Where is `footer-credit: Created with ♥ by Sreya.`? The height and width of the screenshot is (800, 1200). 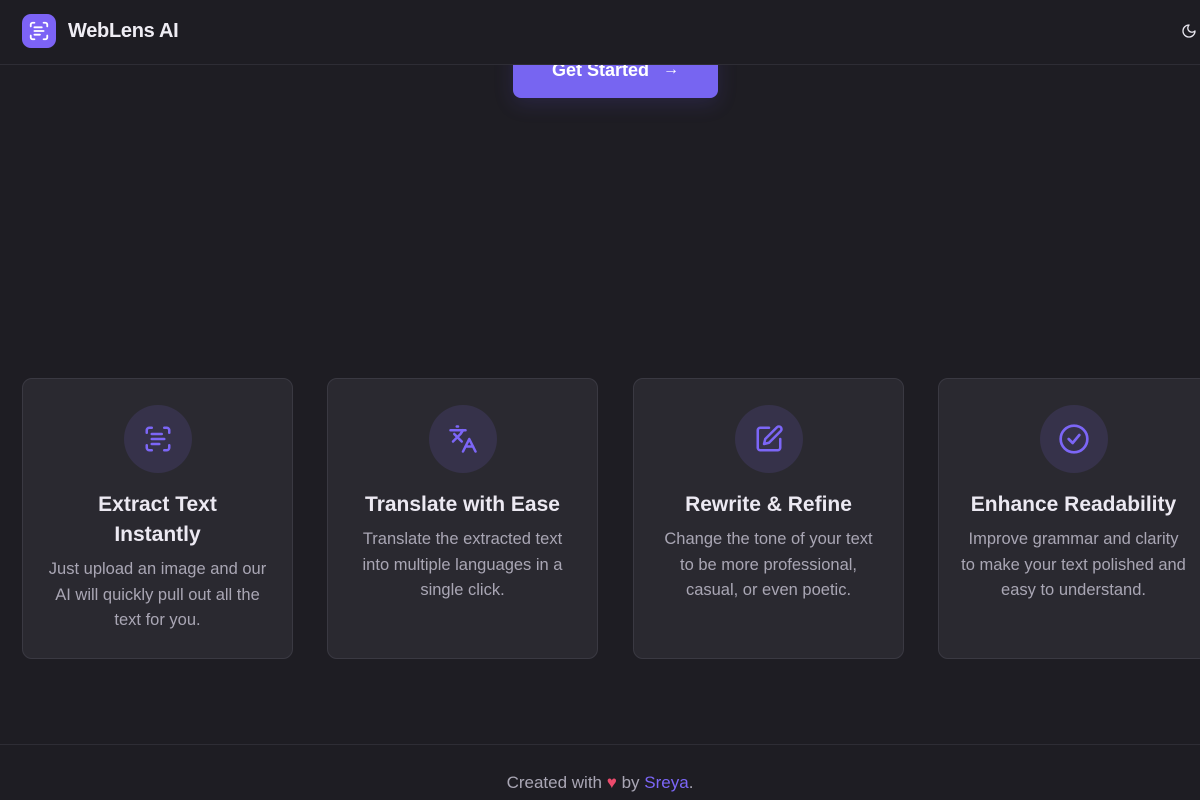
footer-credit: Created with ♥ by Sreya. is located at coordinates (600, 783).